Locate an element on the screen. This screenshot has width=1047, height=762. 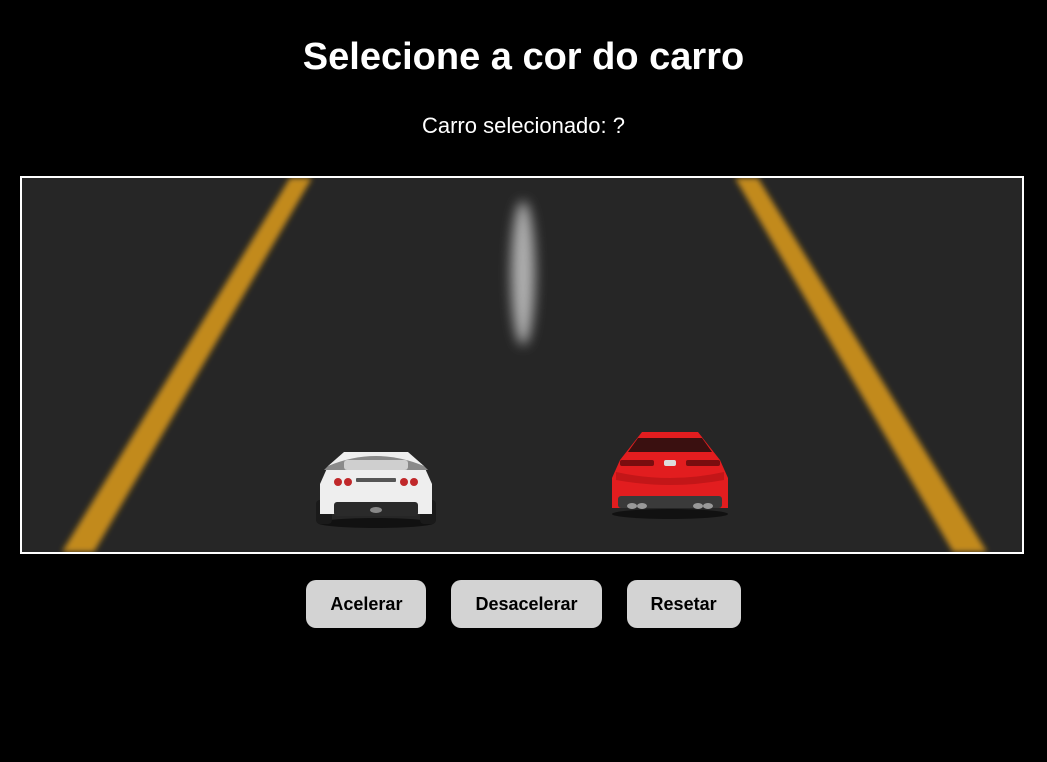
page-title: Selecione a cor do carro is located at coordinates (523, 57).